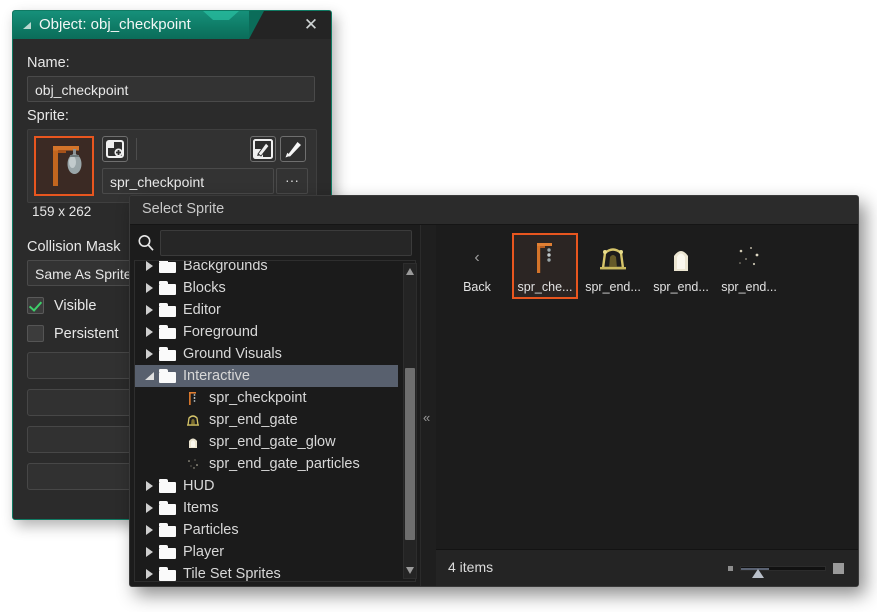  What do you see at coordinates (284, 464) in the screenshot?
I see `tree-row-label: spr_end_gate_particles` at bounding box center [284, 464].